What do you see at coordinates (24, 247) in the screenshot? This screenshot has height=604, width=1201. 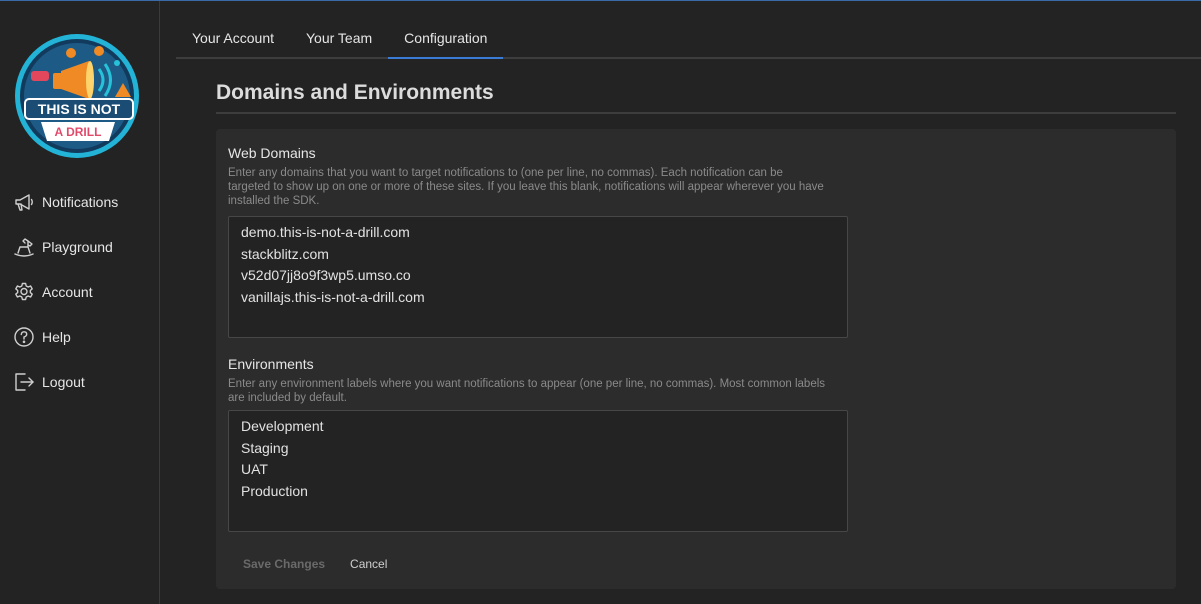 I see `rocking-horse-icon` at bounding box center [24, 247].